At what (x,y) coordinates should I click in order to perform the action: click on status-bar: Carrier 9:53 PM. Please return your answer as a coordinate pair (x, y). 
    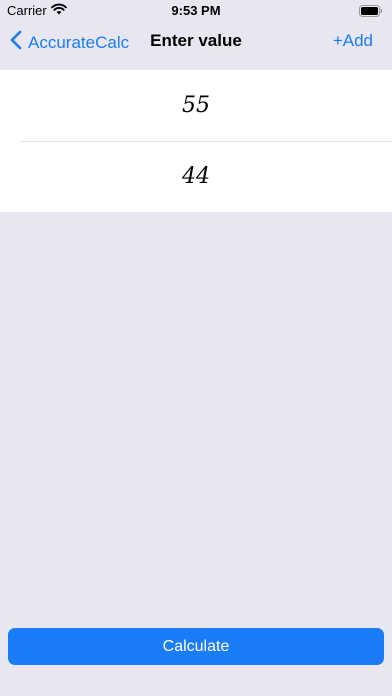
    Looking at the image, I should click on (196, 11).